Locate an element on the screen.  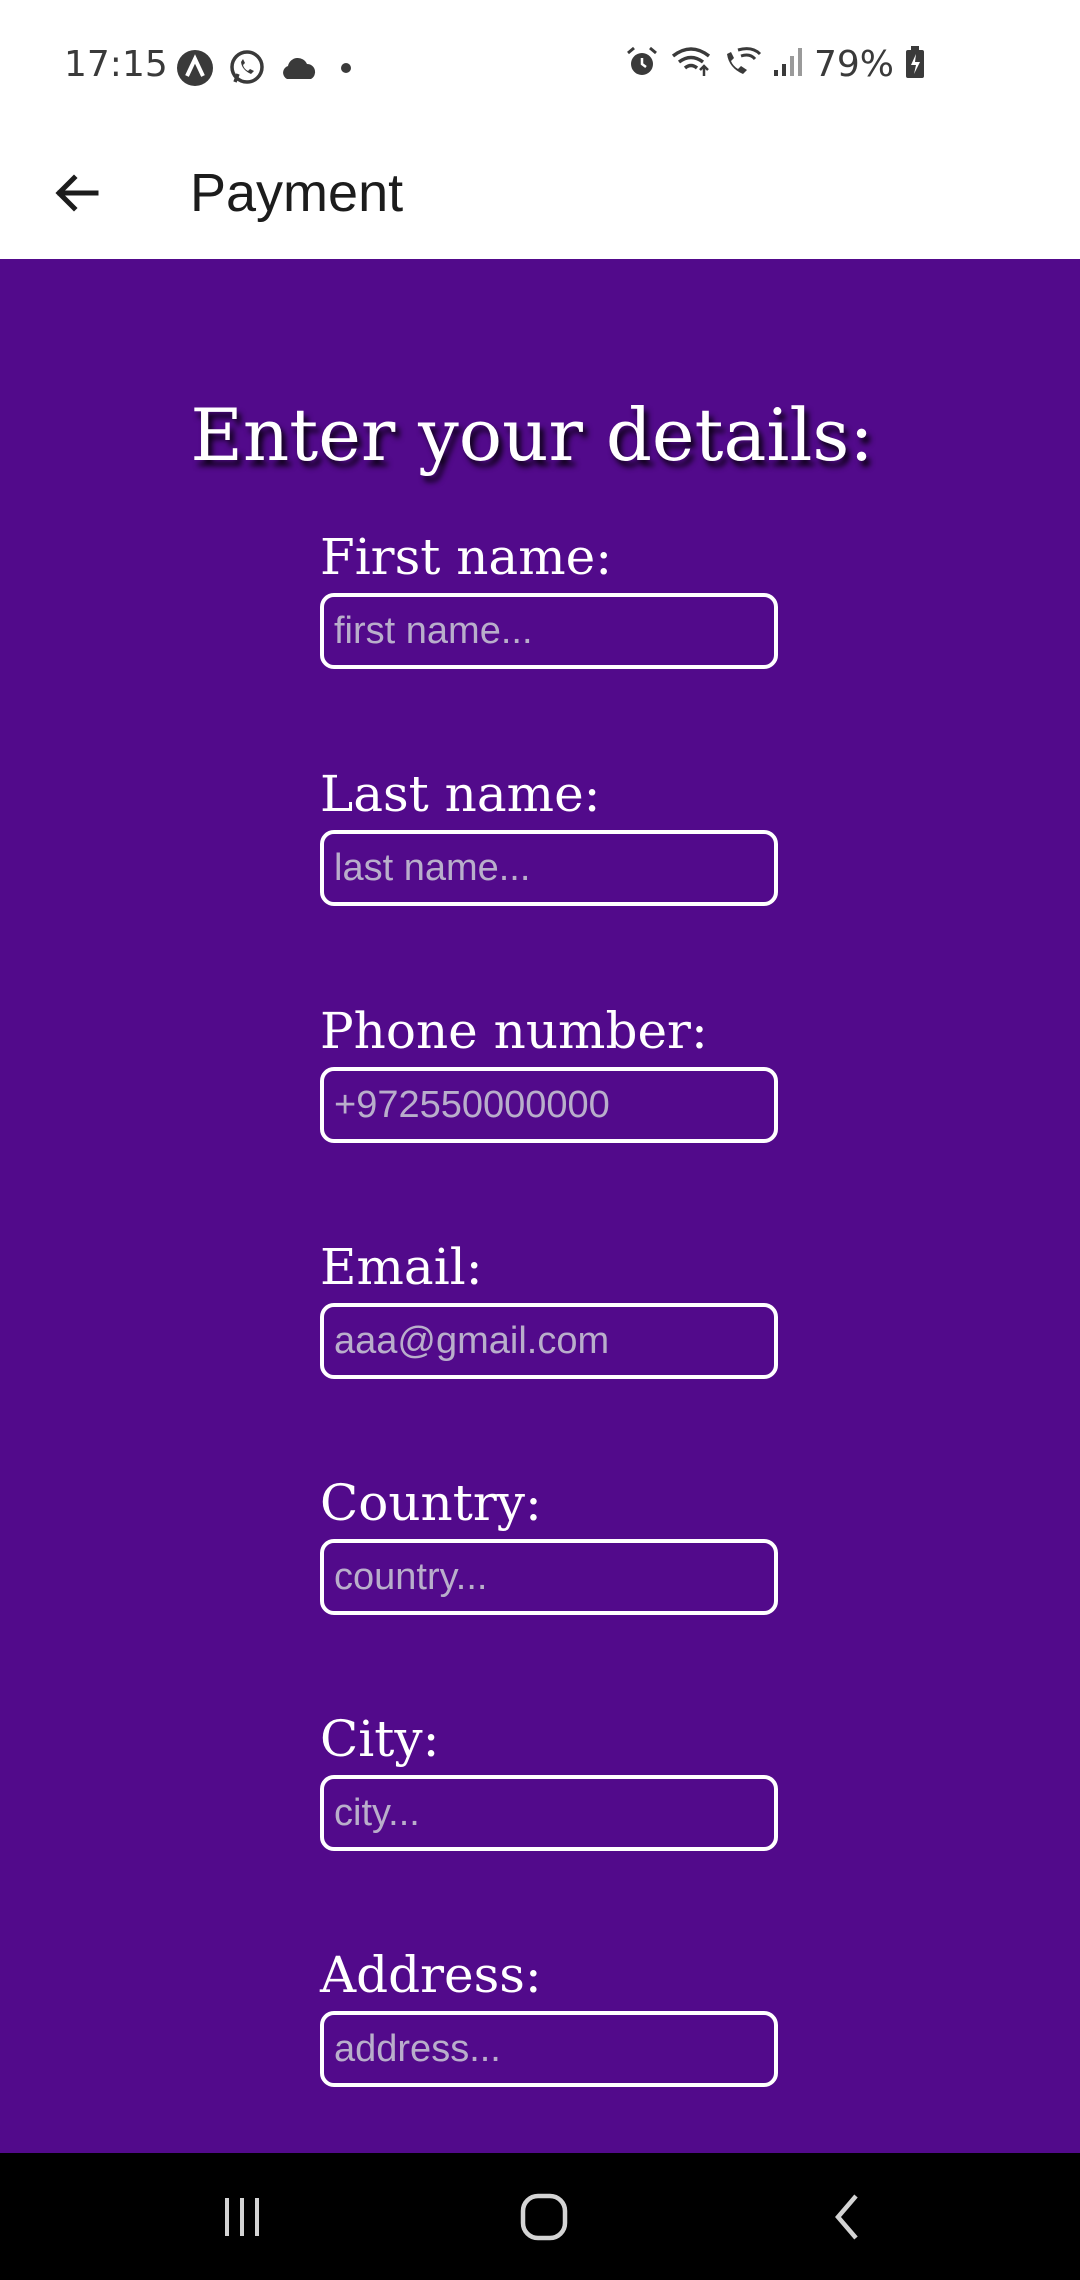
address-field is located at coordinates (549, 2049).